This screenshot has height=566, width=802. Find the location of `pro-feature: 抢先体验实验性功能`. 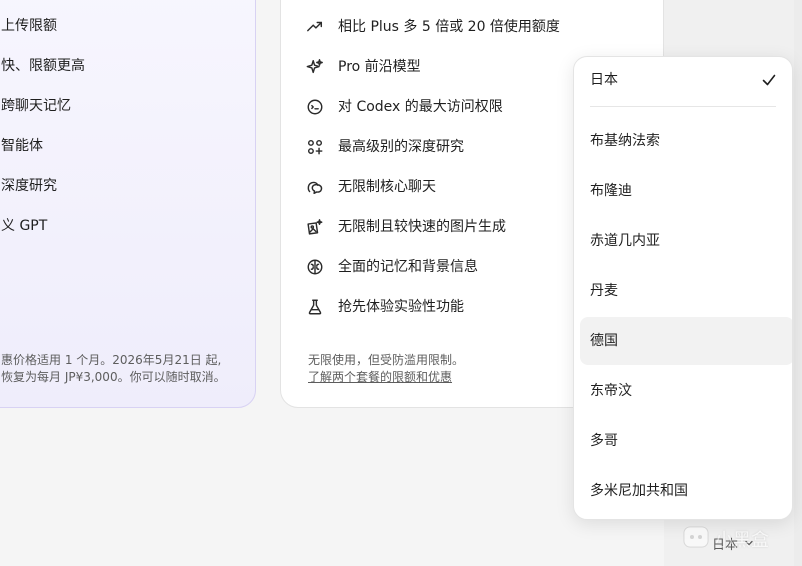

pro-feature: 抢先体验实验性功能 is located at coordinates (384, 307).